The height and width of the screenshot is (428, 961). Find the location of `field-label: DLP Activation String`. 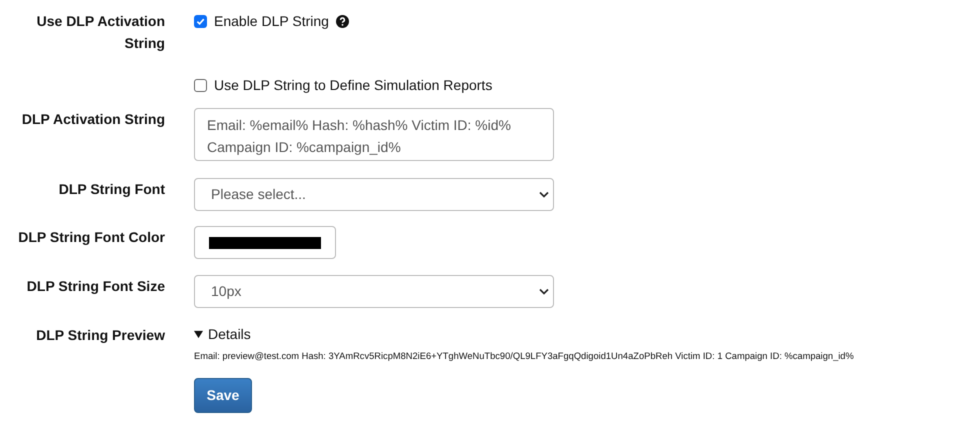

field-label: DLP Activation String is located at coordinates (93, 119).